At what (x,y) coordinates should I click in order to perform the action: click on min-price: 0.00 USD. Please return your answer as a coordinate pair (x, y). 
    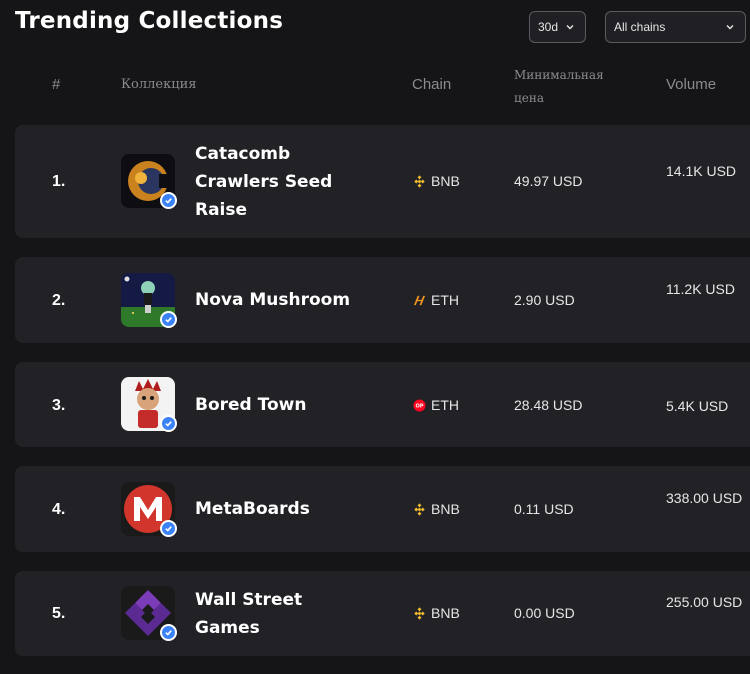
    Looking at the image, I should click on (544, 613).